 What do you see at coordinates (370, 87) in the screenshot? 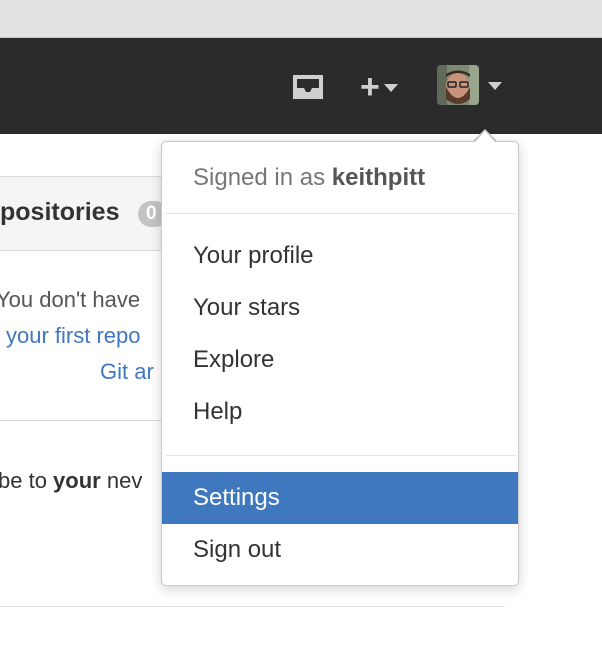
I see `plus-icon: +` at bounding box center [370, 87].